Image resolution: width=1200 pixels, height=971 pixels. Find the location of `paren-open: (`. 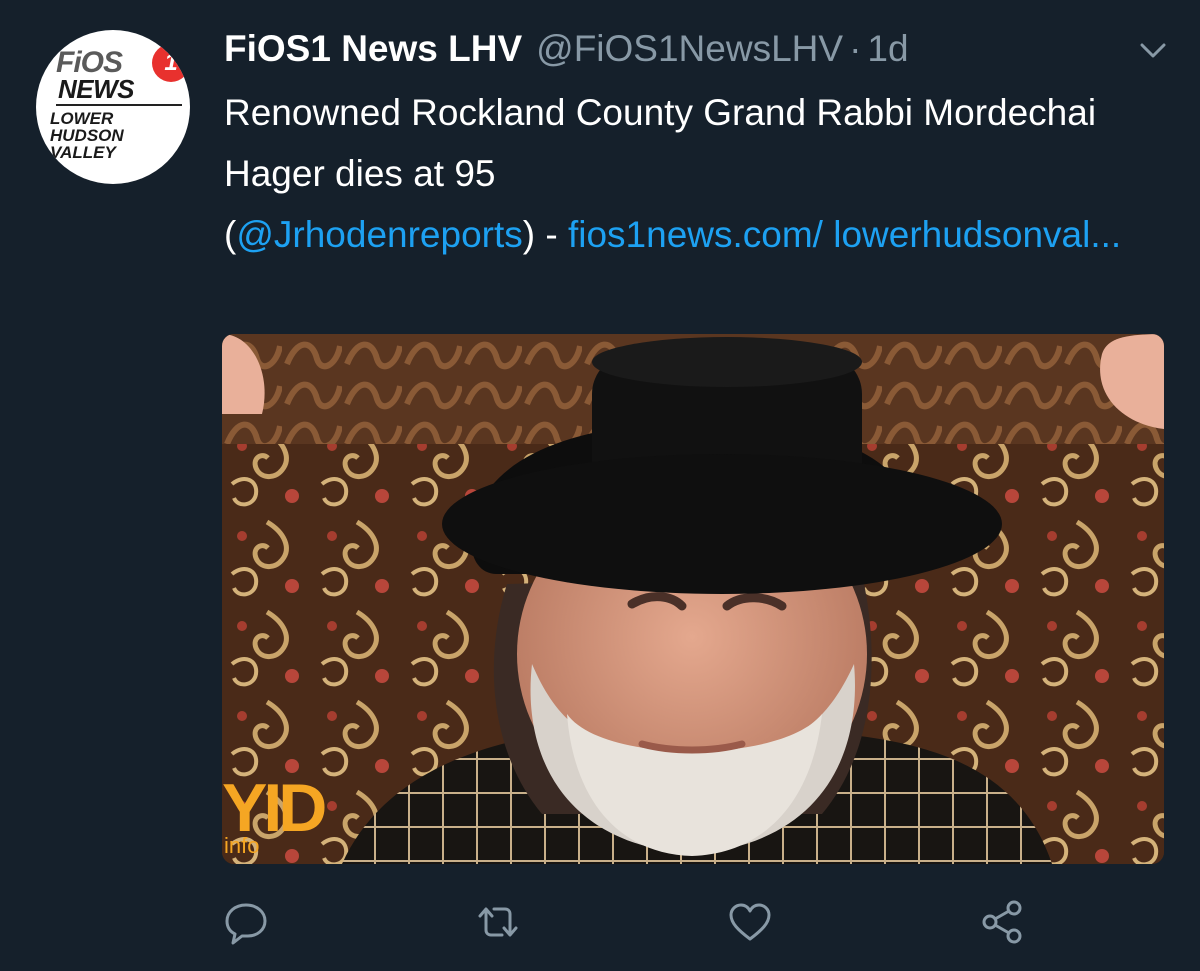

paren-open: ( is located at coordinates (230, 234).